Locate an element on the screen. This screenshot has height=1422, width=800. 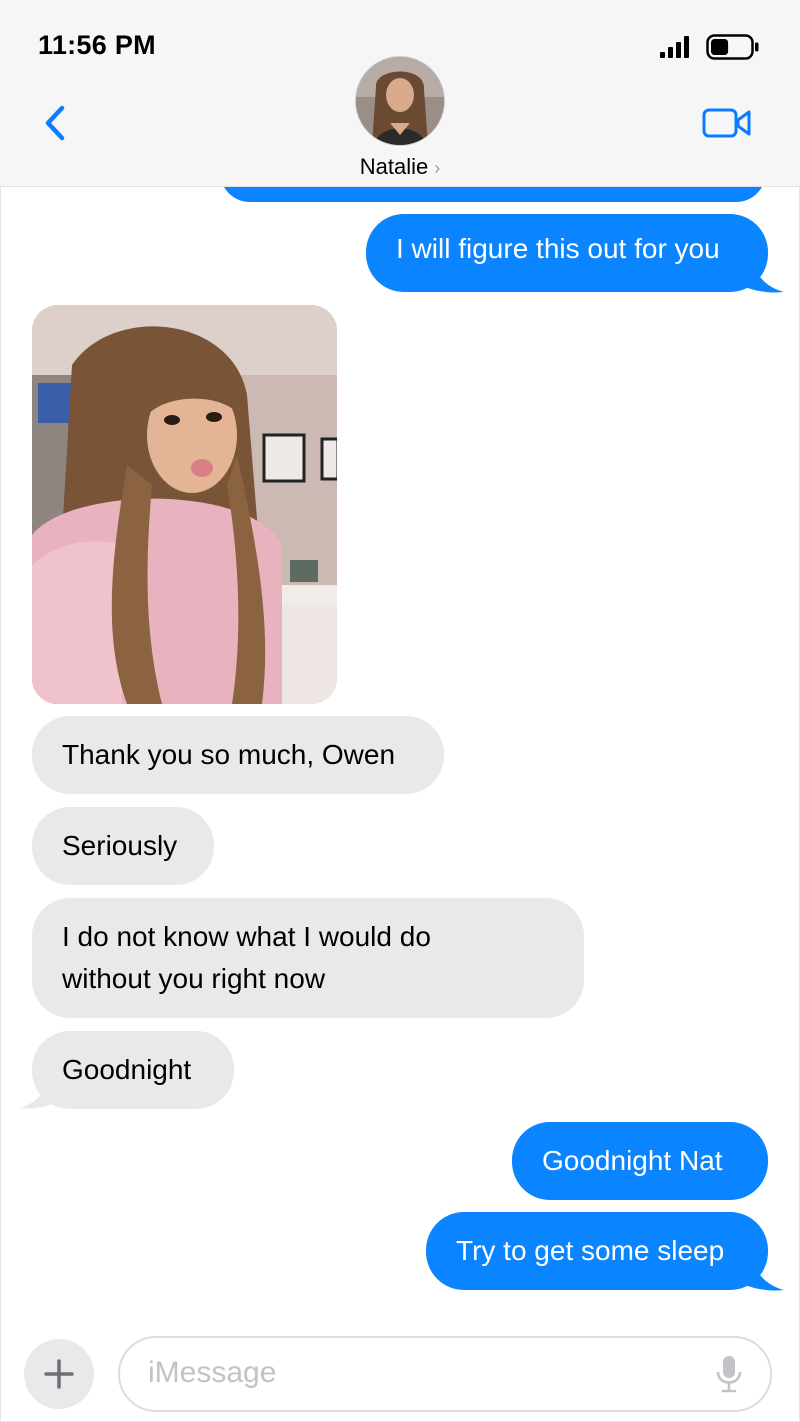
outgoing-message-bubble: Goodnight Nat is located at coordinates (640, 1161).